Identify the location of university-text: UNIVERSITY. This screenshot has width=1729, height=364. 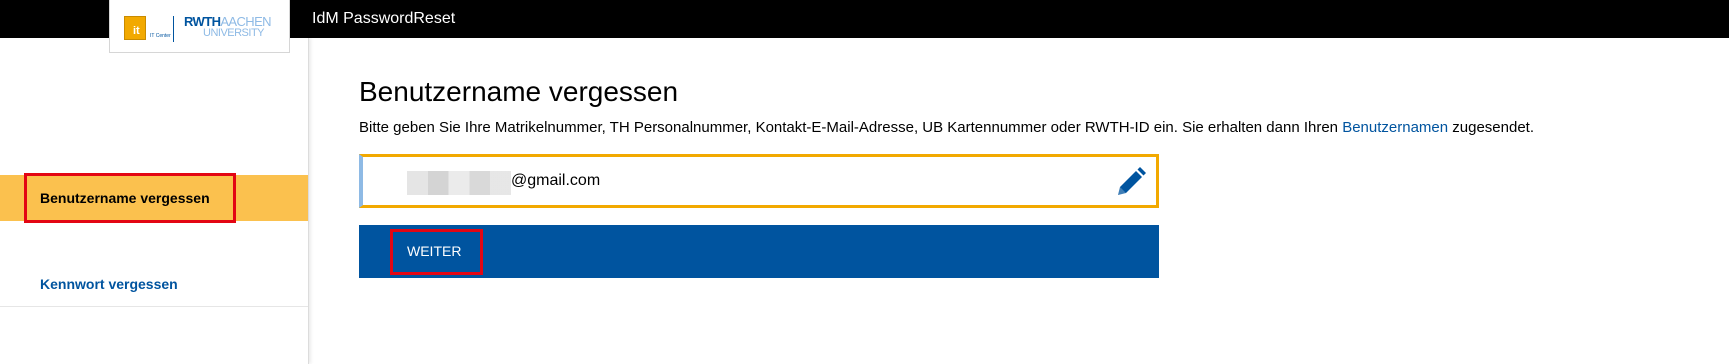
(234, 33).